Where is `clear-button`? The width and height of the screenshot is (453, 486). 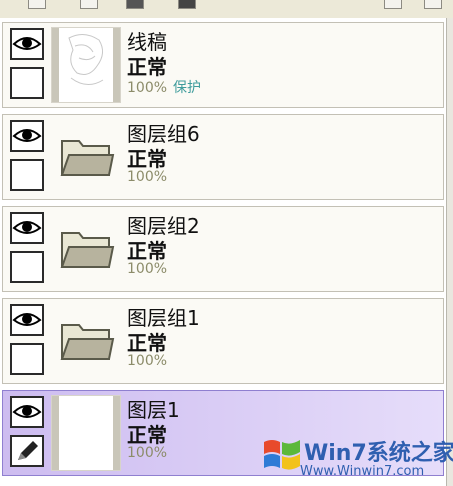 clear-button is located at coordinates (433, 4).